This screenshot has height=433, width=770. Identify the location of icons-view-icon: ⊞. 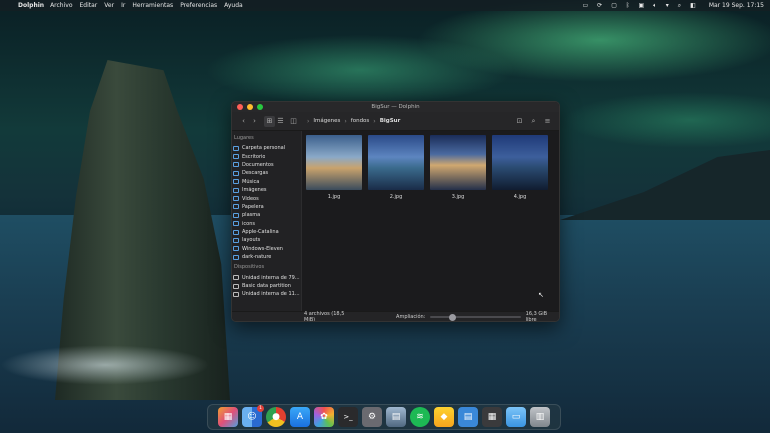
(269, 121).